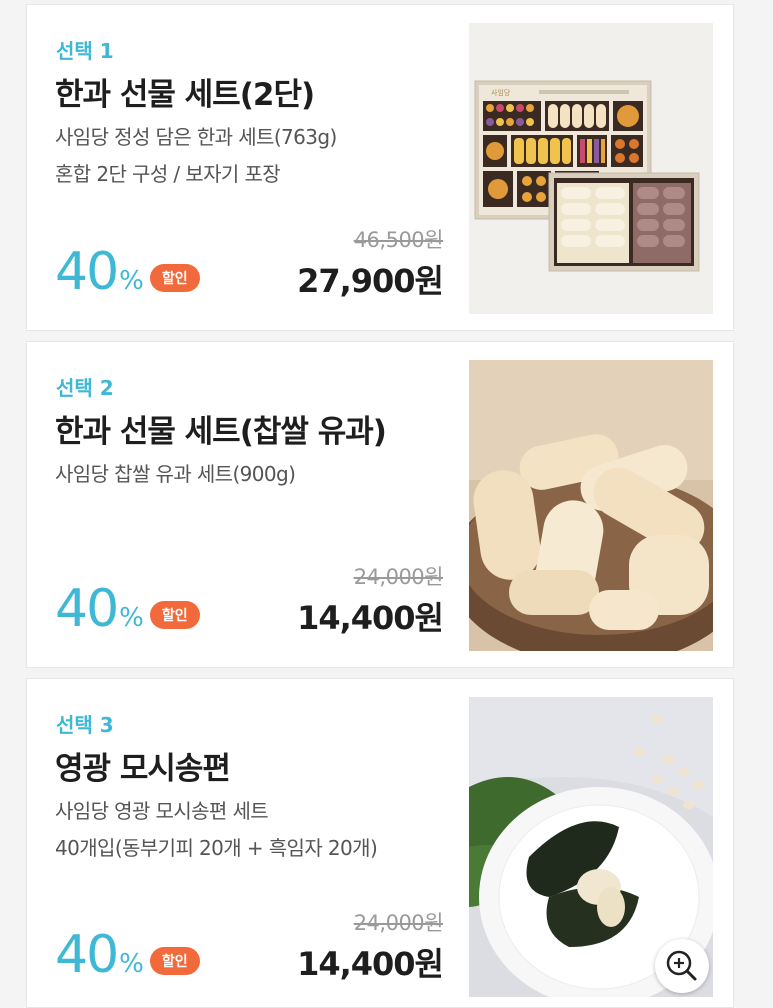 Image resolution: width=773 pixels, height=1008 pixels. What do you see at coordinates (196, 137) in the screenshot?
I see `product-description: 사임당 정성 담은 한과 세트(763g)` at bounding box center [196, 137].